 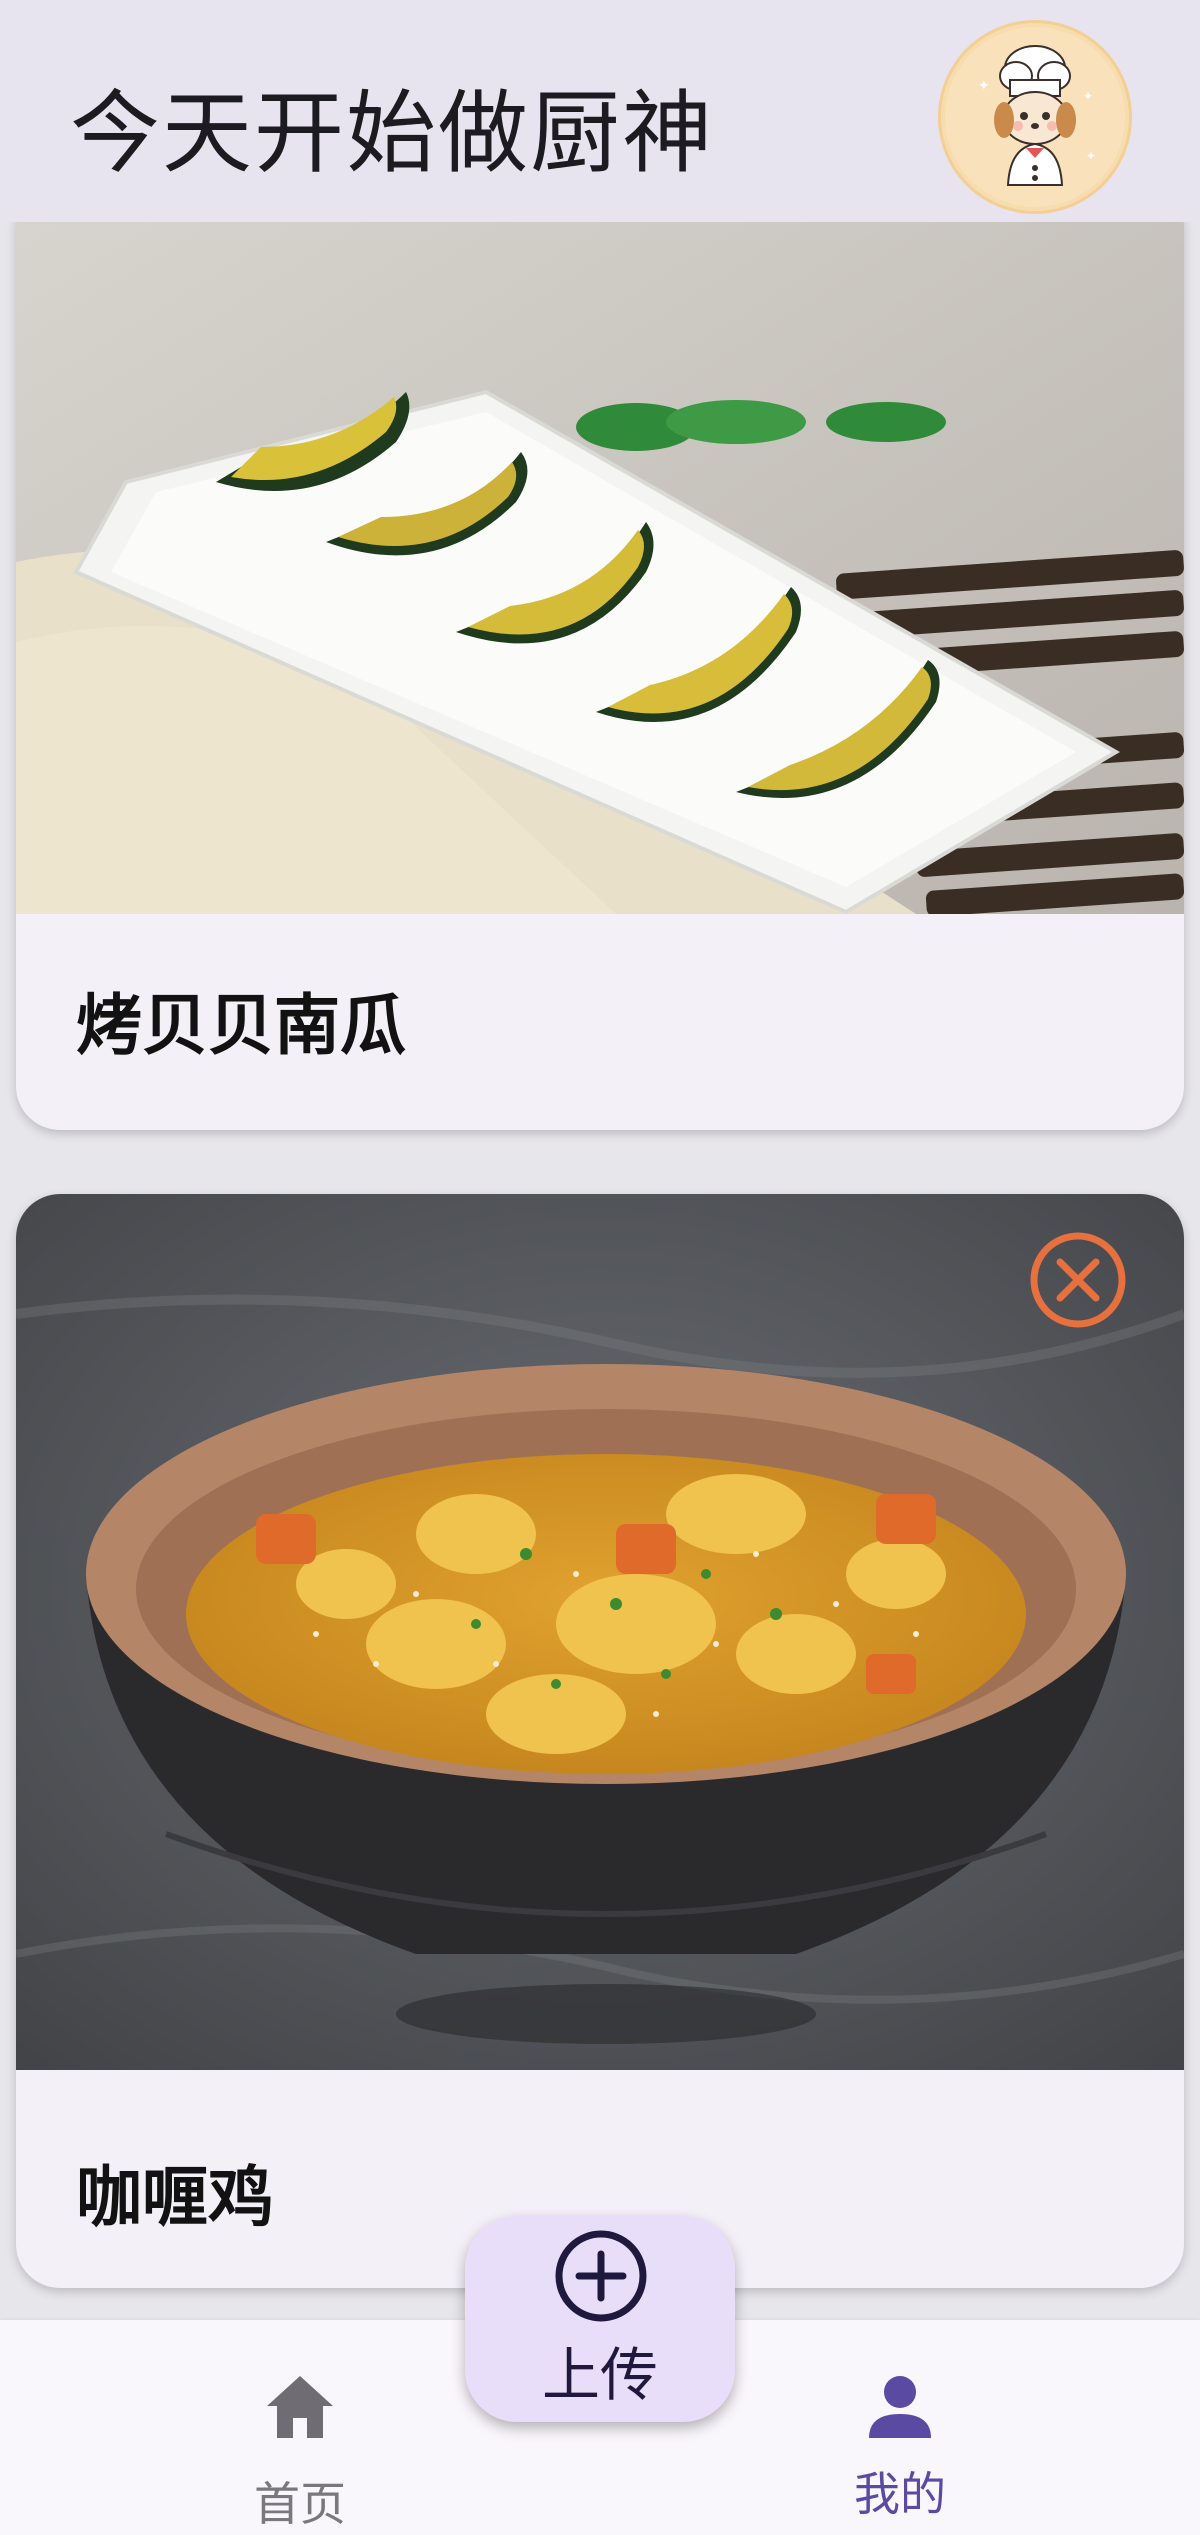 I want to click on home-icon, so click(x=300, y=2407).